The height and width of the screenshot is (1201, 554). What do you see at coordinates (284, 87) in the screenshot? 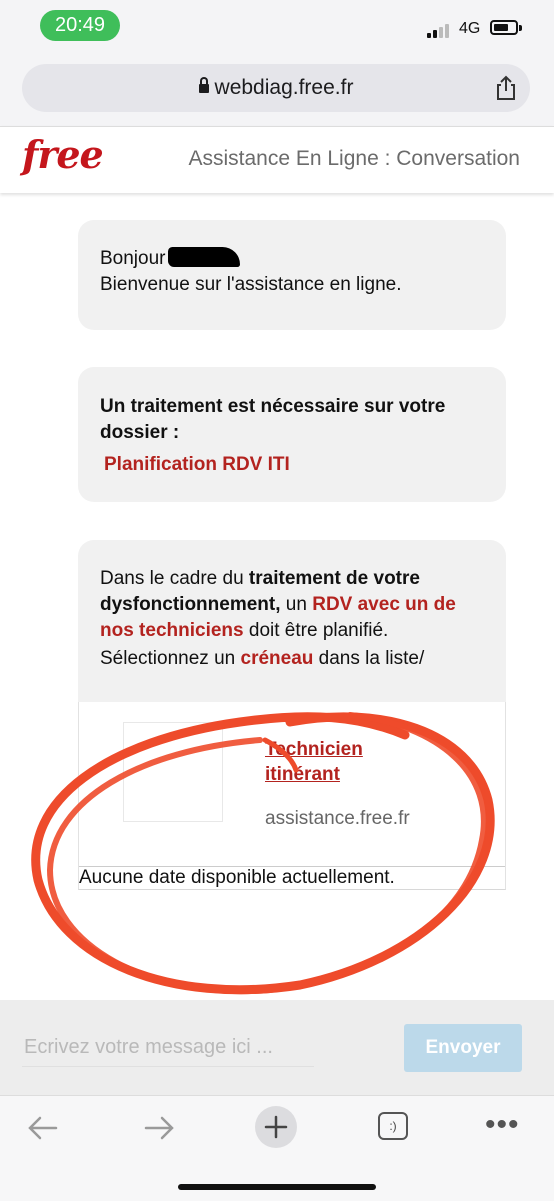
I see `url-text: webdiag.free.fr` at bounding box center [284, 87].